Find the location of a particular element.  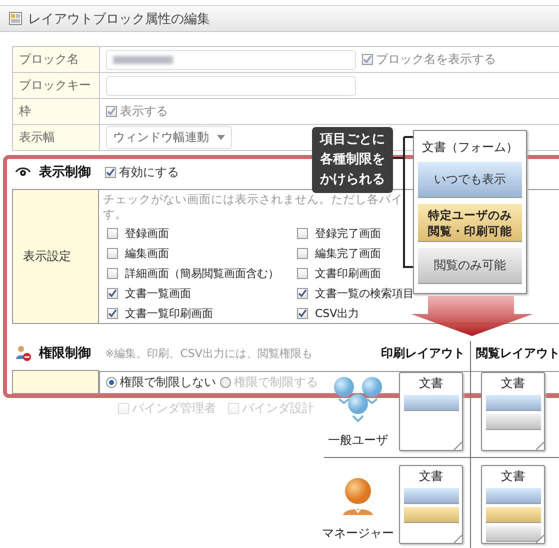

legend-item: 閲覧のみ可能 is located at coordinates (470, 266).